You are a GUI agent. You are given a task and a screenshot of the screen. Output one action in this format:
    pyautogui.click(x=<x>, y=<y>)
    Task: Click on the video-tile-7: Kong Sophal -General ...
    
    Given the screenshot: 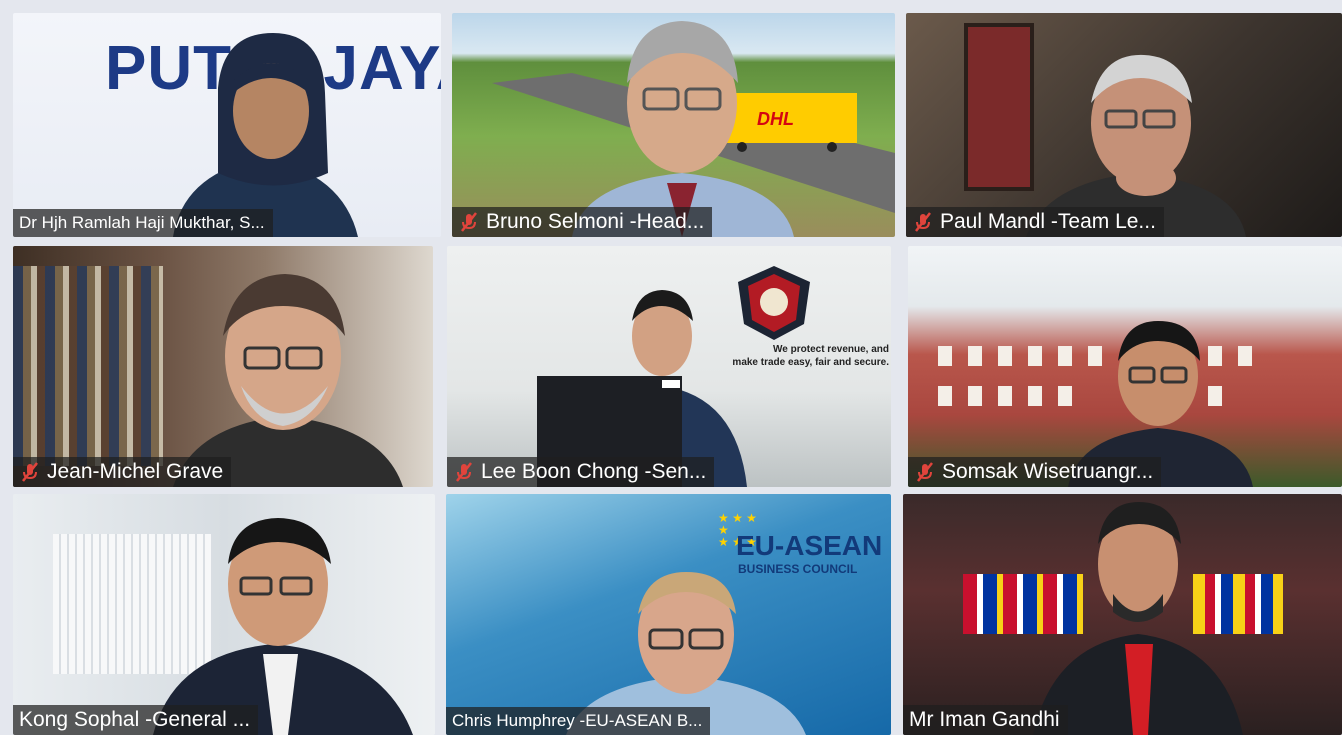 What is the action you would take?
    pyautogui.click(x=224, y=614)
    